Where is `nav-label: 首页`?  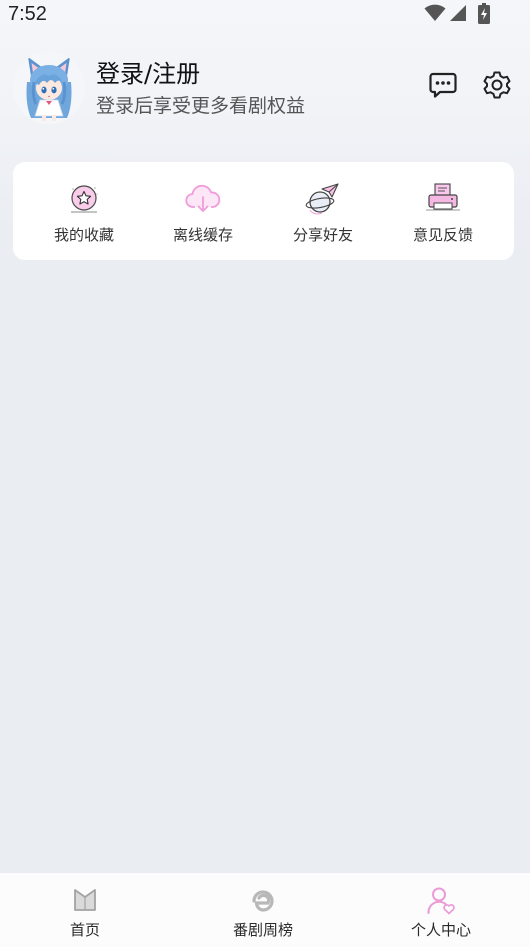 nav-label: 首页 is located at coordinates (84, 930).